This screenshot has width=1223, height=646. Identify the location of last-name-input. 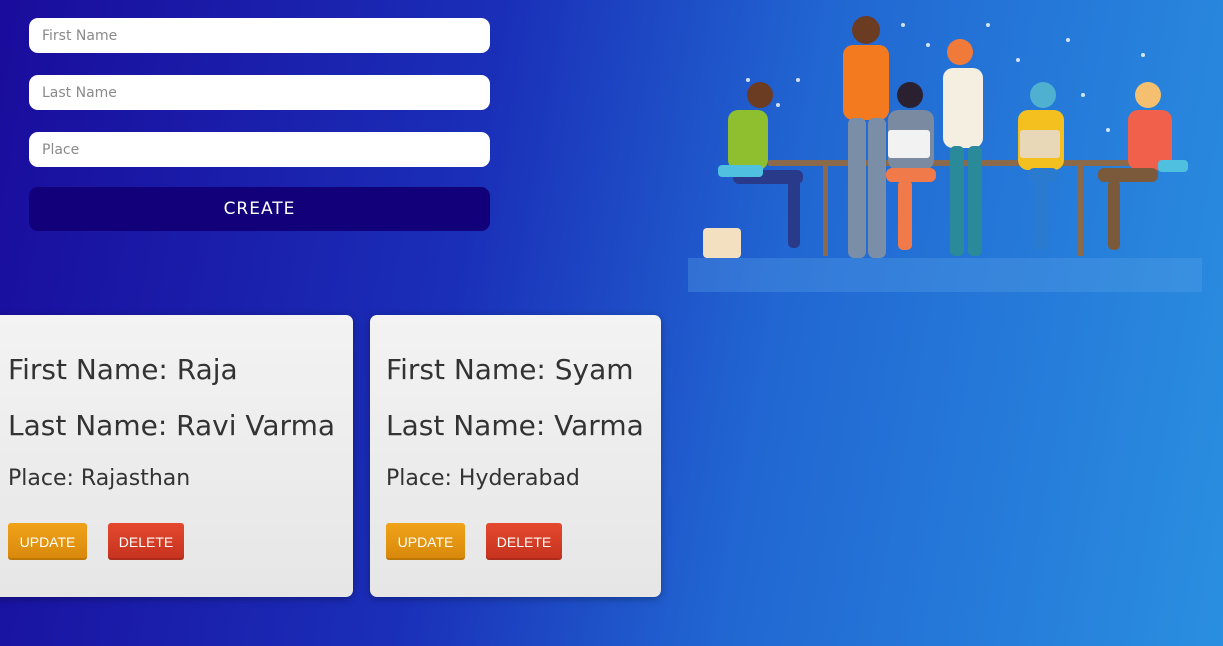
(259, 92).